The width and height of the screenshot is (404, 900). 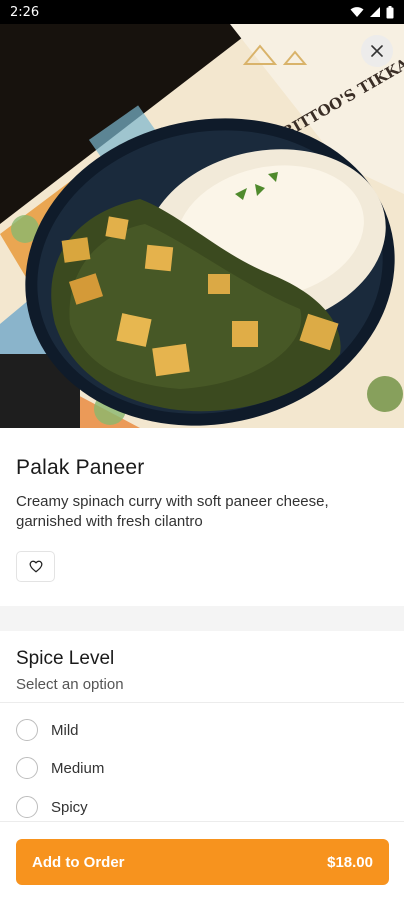 What do you see at coordinates (202, 12) in the screenshot?
I see `status-bar: 2:26` at bounding box center [202, 12].